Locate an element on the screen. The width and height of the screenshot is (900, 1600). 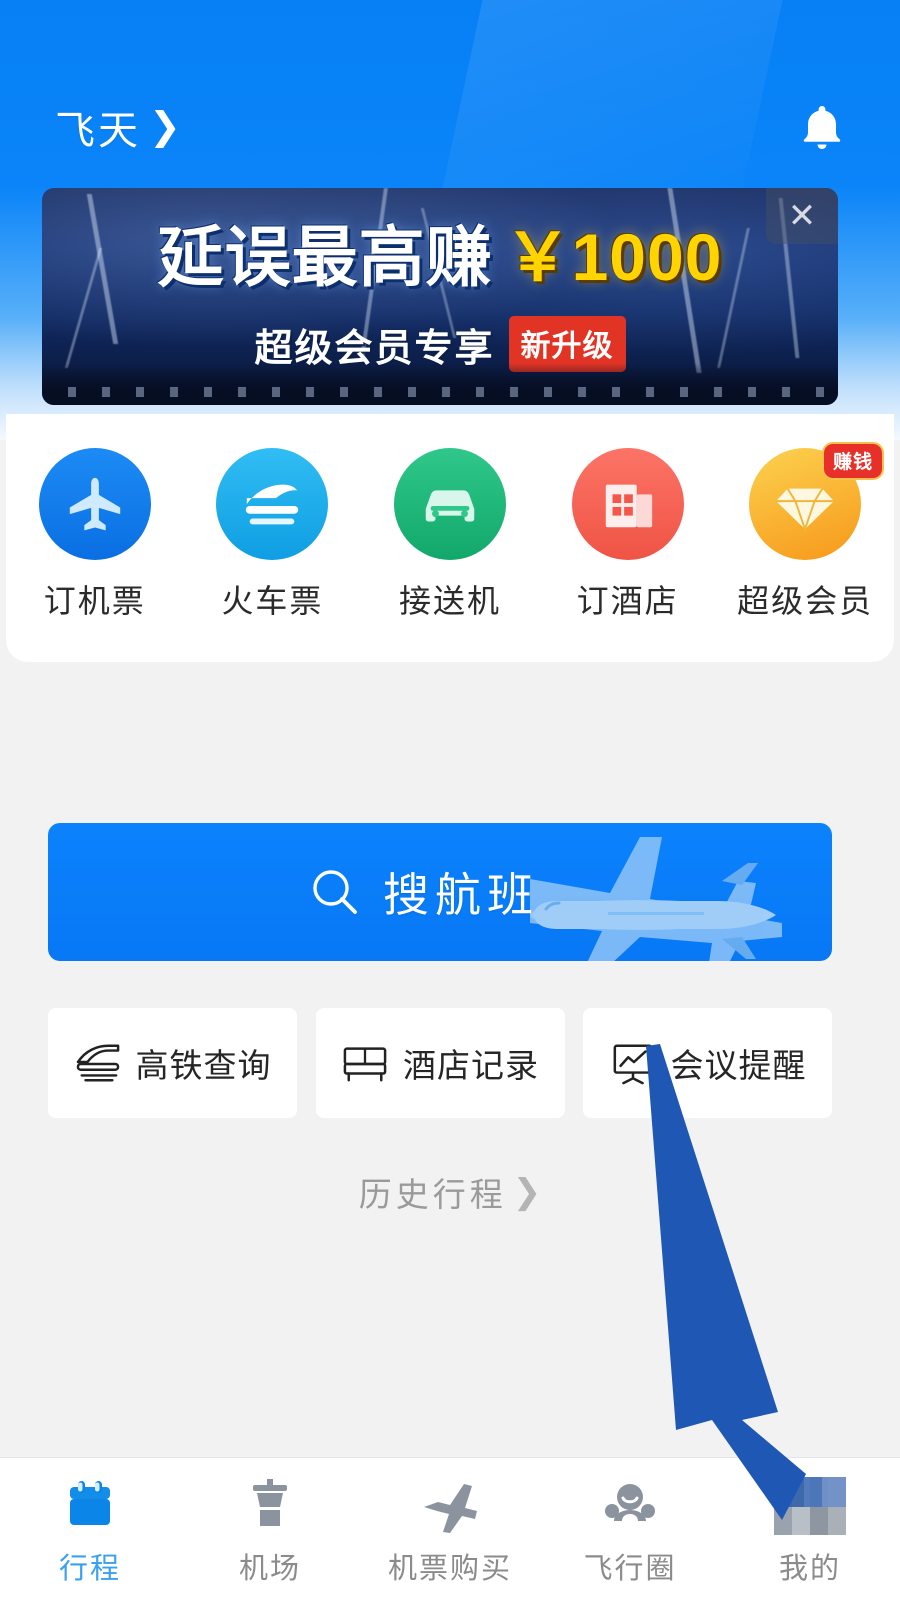
close-icon: ✕ is located at coordinates (802, 216).